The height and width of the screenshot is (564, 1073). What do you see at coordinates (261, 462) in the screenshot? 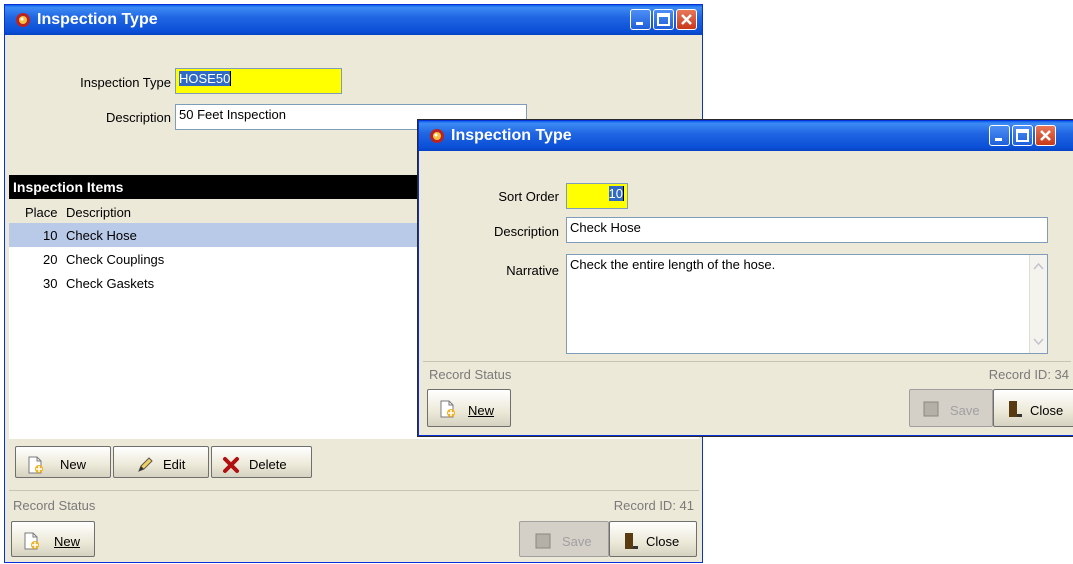
I see `item-delete-button: Delete` at bounding box center [261, 462].